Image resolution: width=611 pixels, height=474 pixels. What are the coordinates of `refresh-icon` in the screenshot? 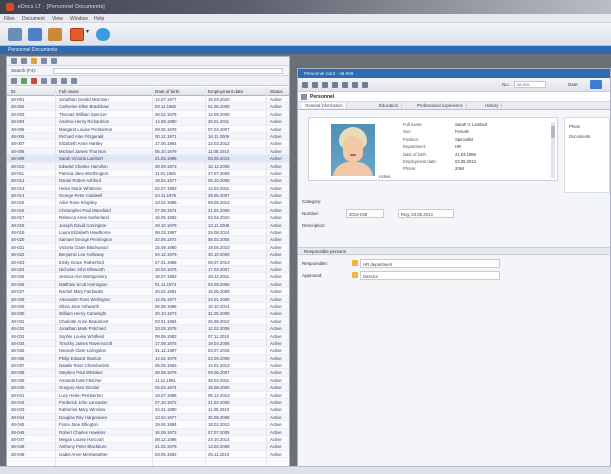 It's located at (14, 61).